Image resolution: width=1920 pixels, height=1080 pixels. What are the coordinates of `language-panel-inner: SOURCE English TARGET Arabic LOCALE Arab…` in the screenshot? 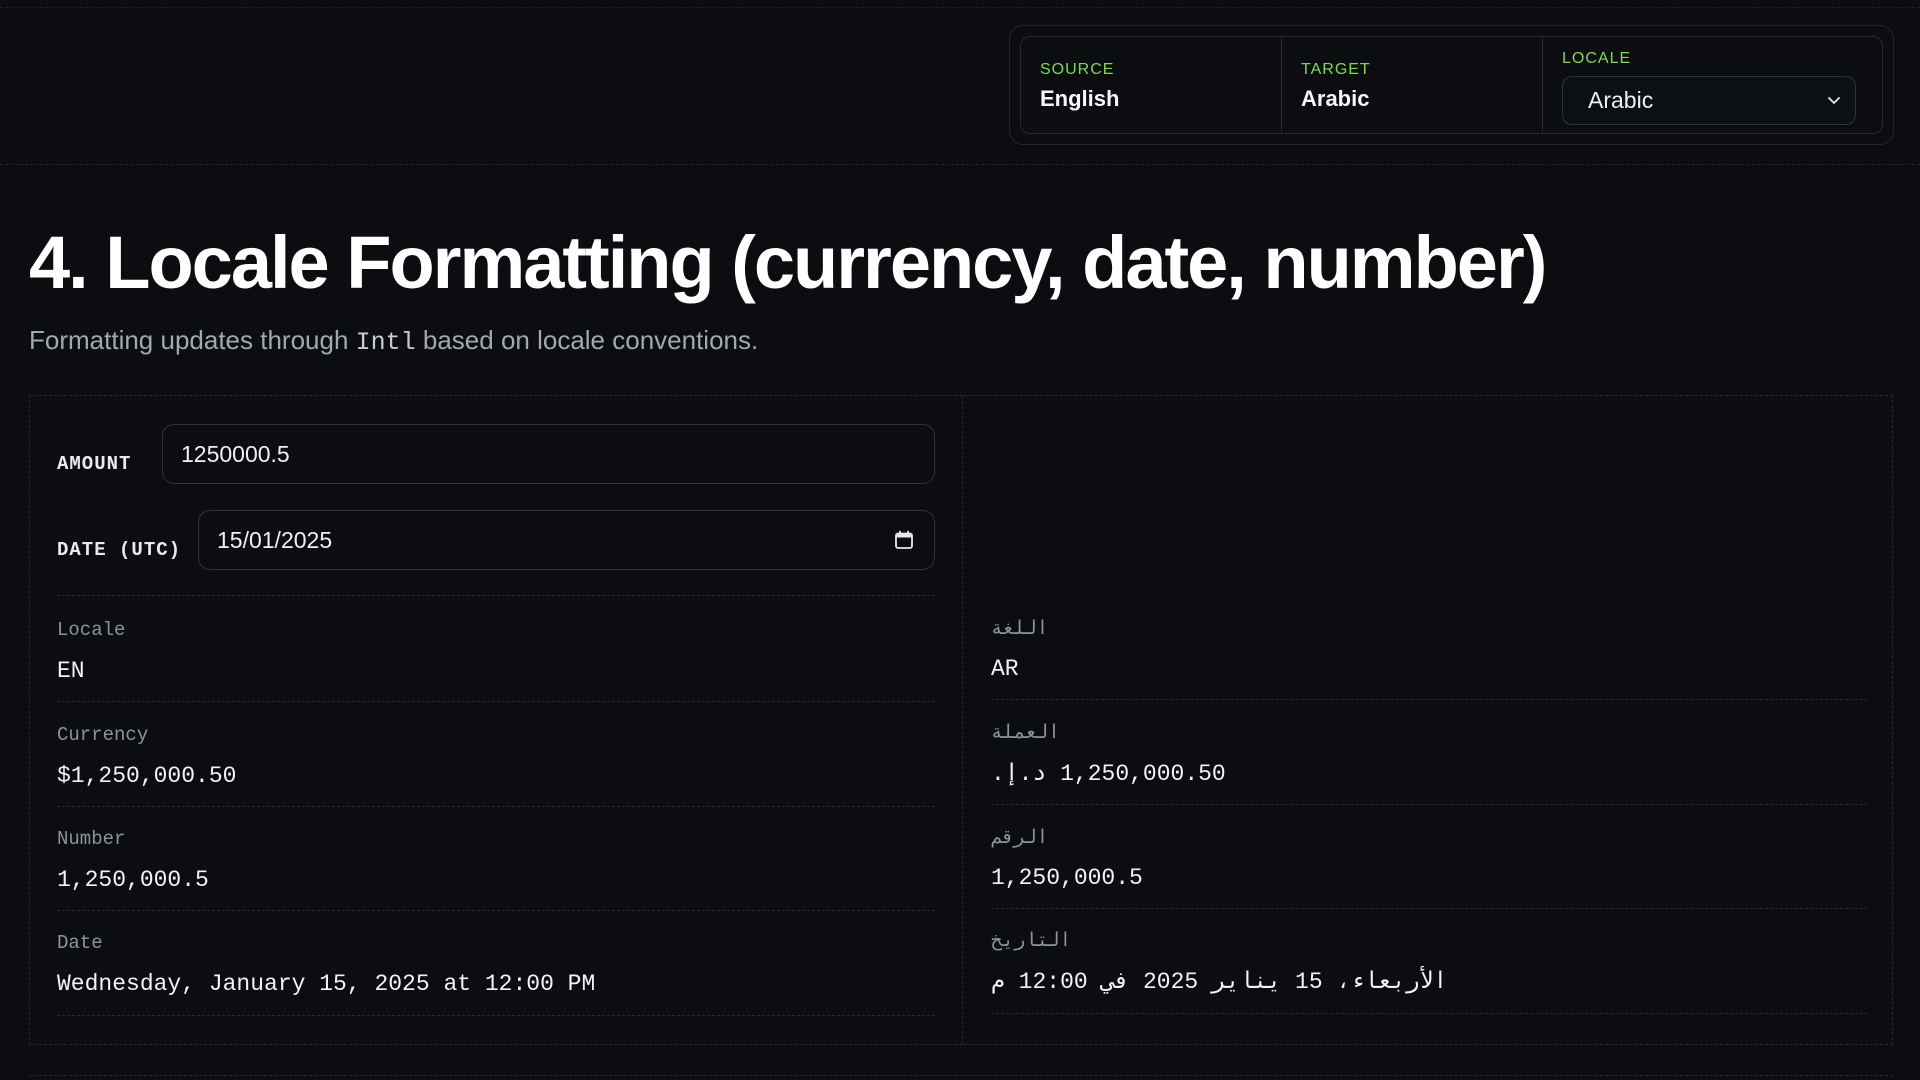 It's located at (1451, 85).